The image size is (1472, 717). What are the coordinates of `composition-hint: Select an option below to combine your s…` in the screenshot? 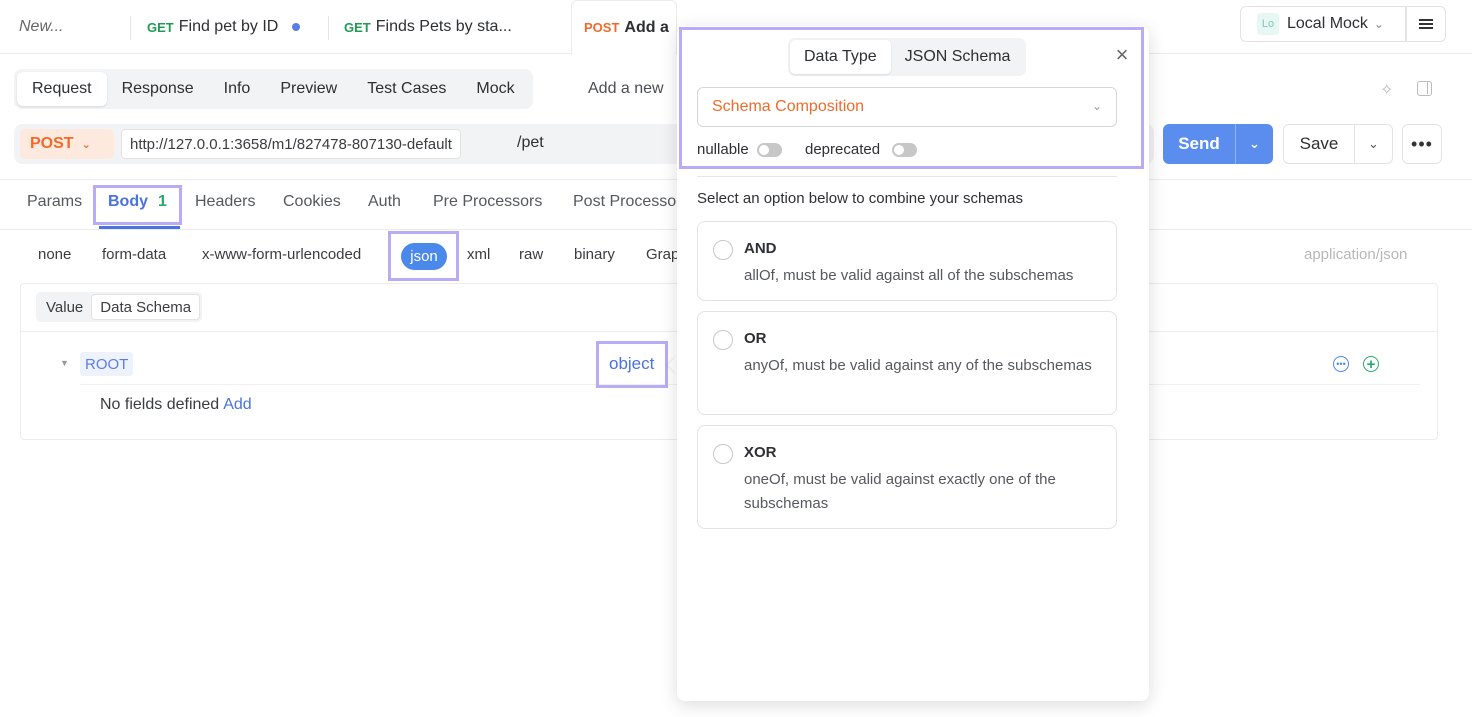 It's located at (860, 198).